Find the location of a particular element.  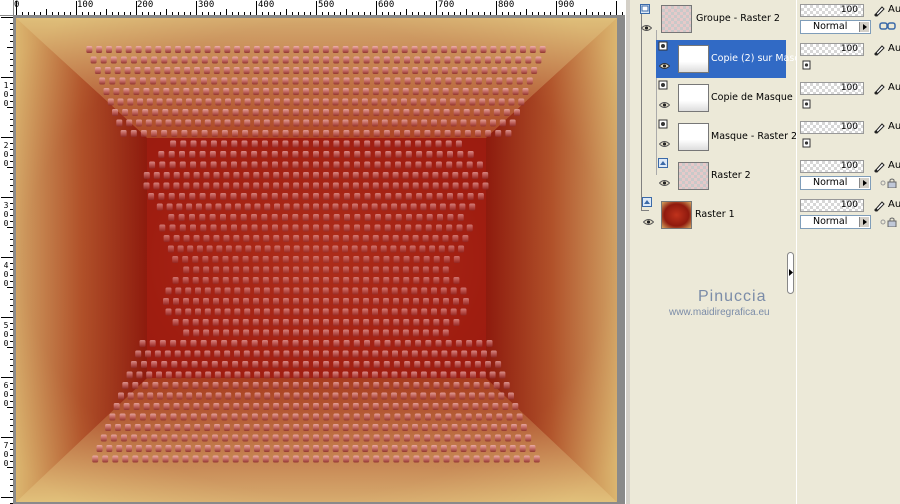

layer-thumbnail is located at coordinates (676, 19).